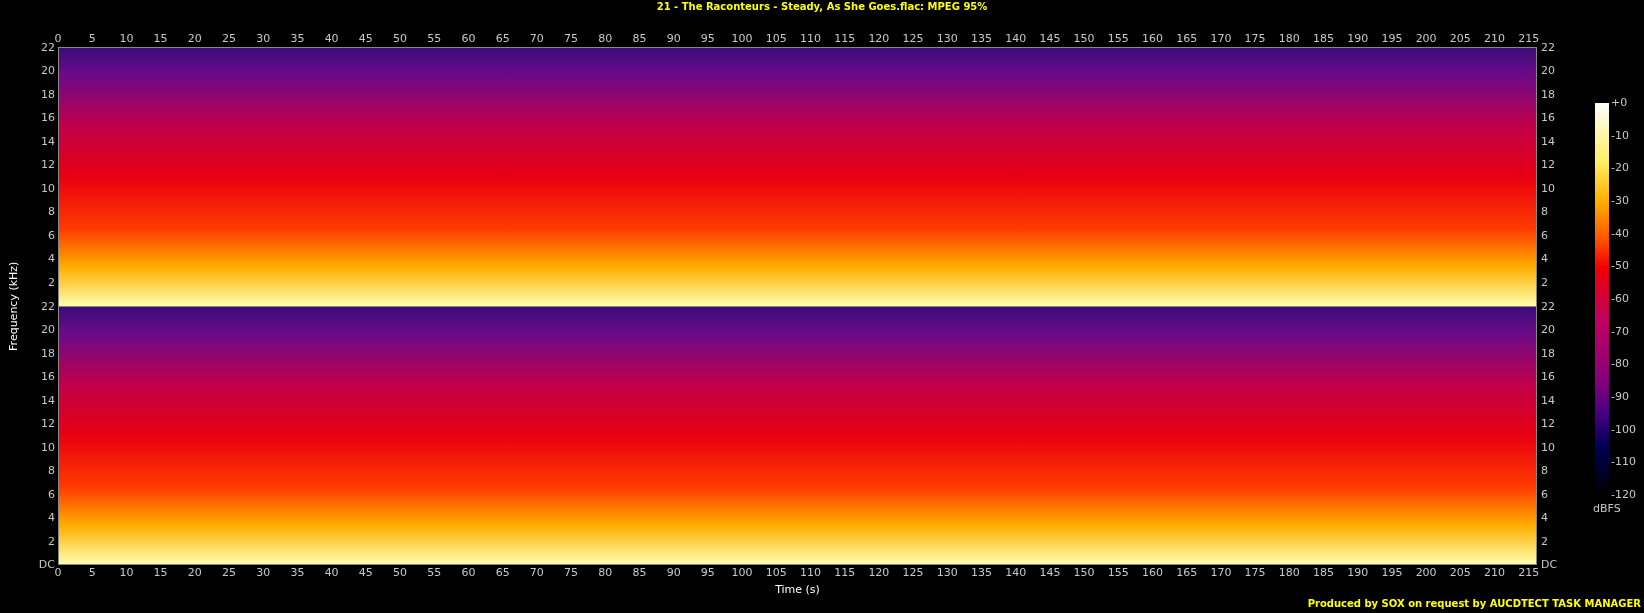 The width and height of the screenshot is (1644, 613). I want to click on tick-label: 110, so click(810, 572).